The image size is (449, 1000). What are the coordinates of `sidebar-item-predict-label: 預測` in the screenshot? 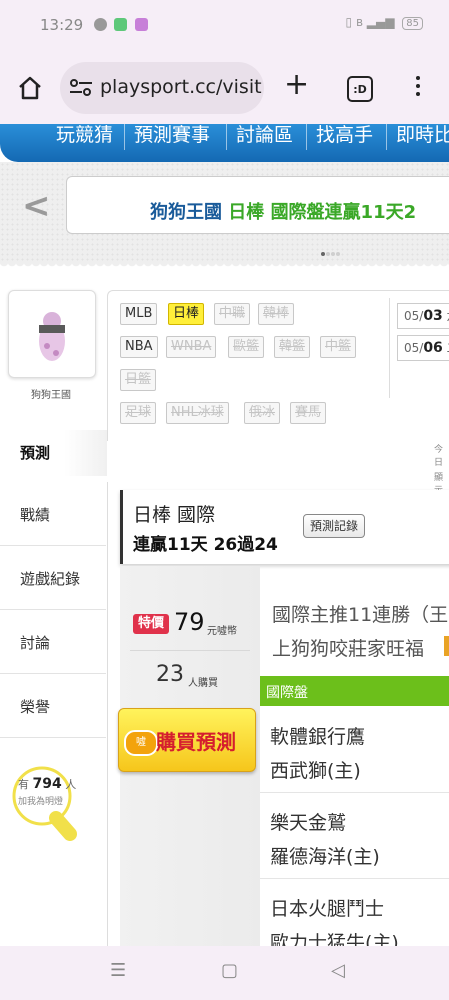 It's located at (35, 452).